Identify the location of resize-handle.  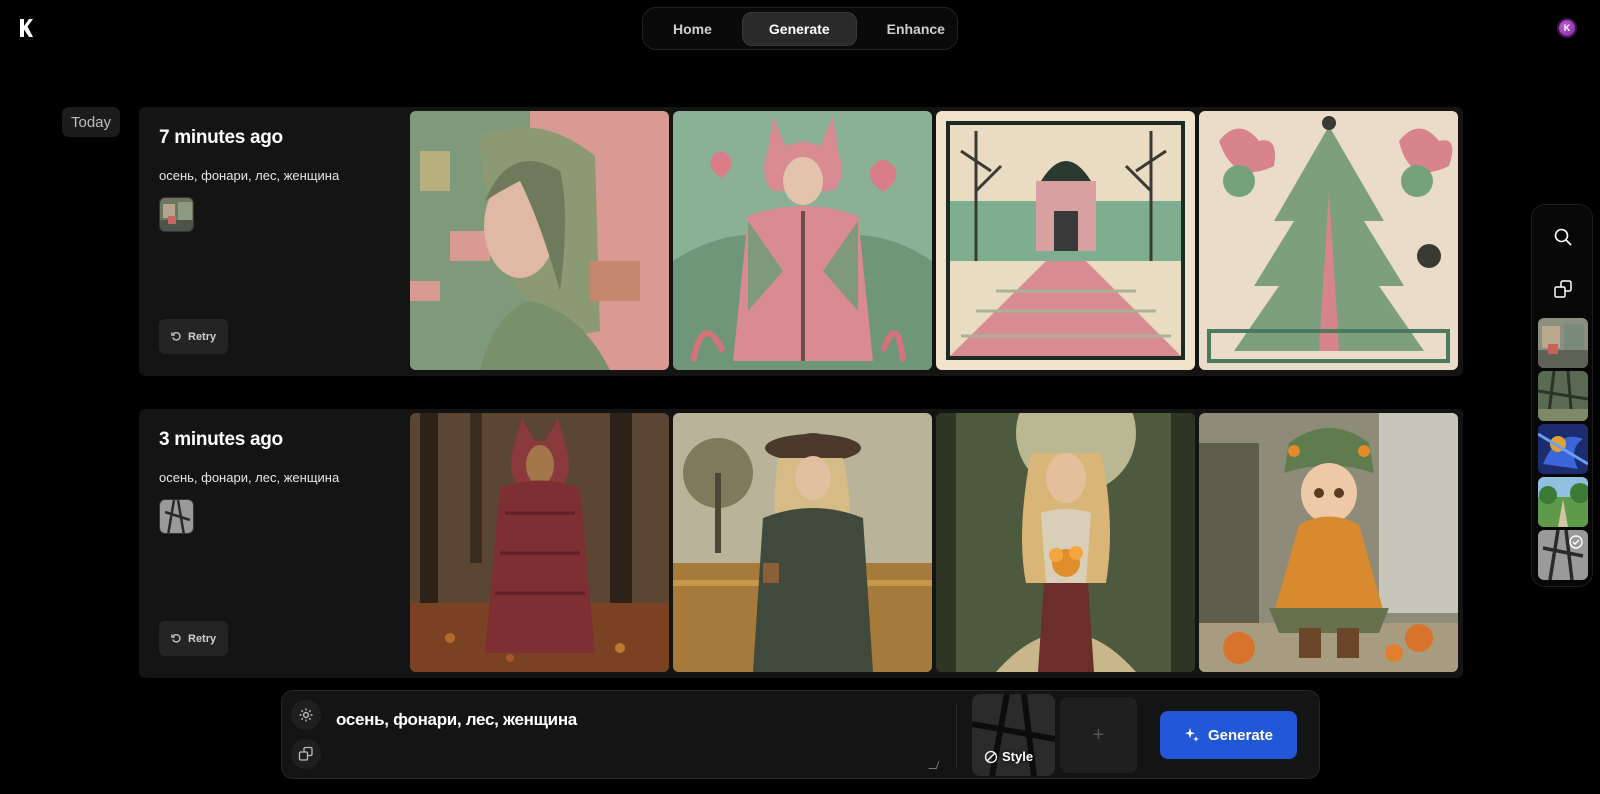
(934, 765).